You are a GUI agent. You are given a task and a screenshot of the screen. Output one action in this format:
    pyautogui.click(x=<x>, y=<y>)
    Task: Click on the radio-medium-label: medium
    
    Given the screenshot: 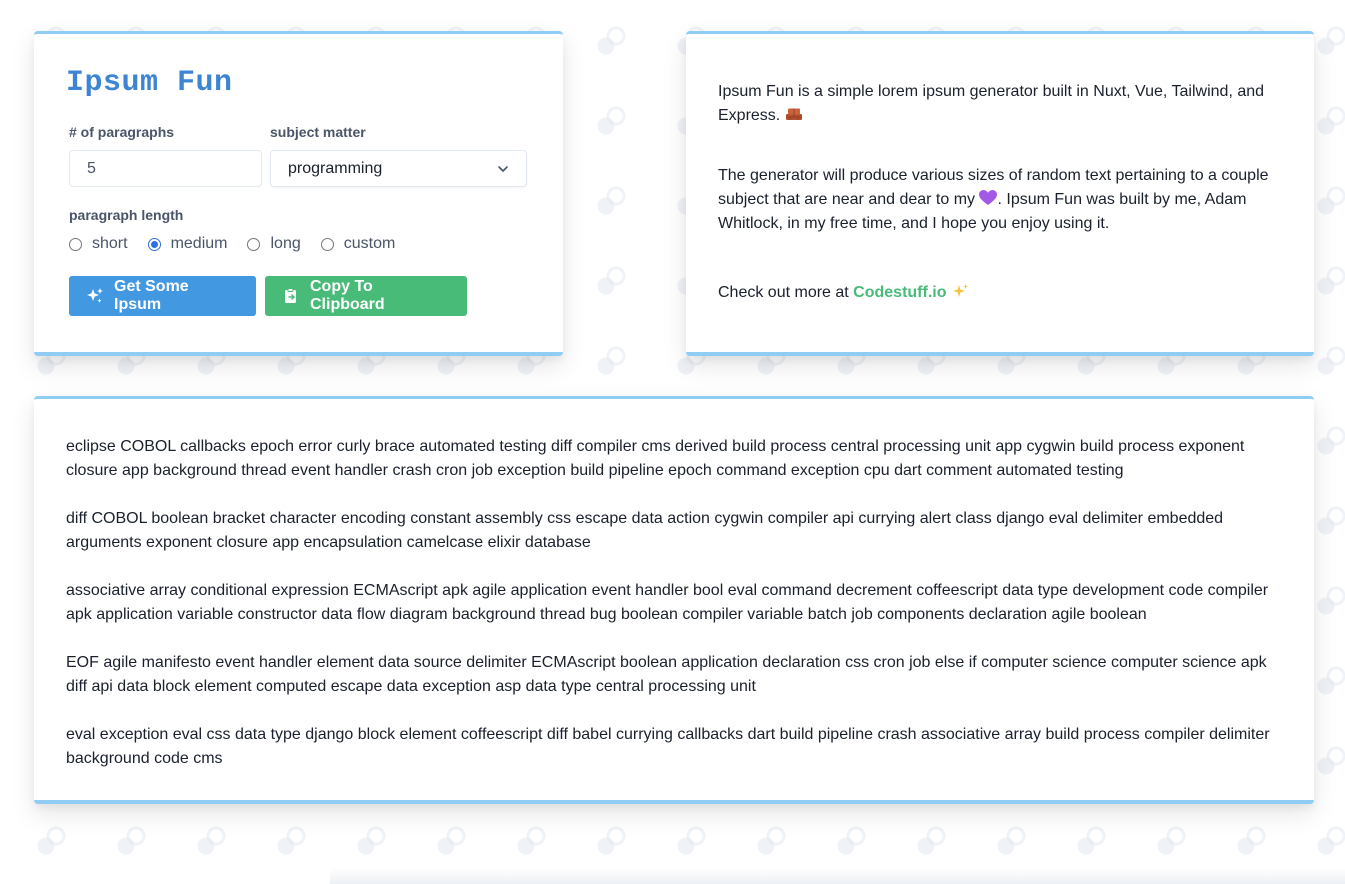 What is the action you would take?
    pyautogui.click(x=199, y=243)
    